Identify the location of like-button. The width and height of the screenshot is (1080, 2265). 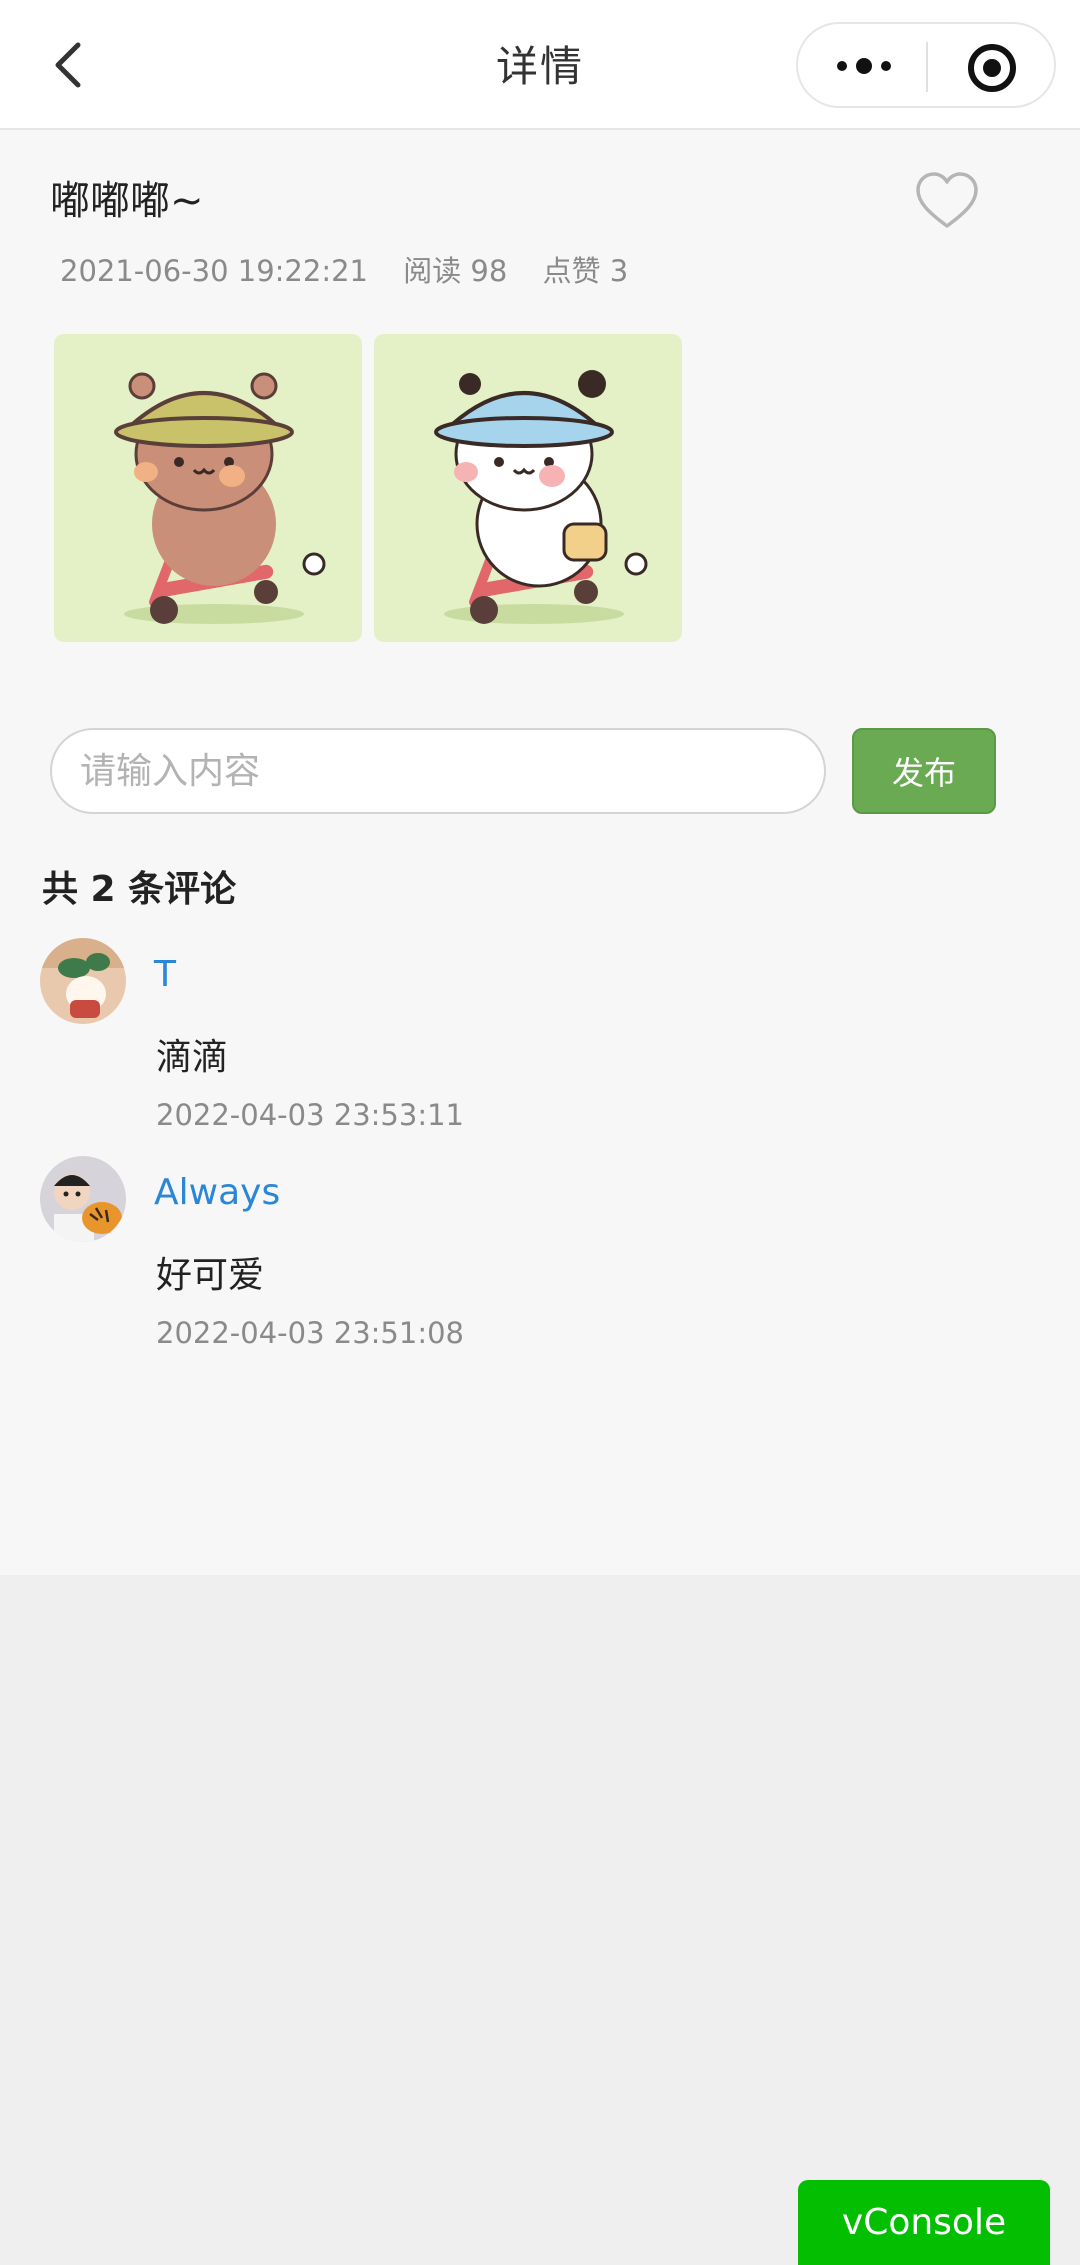
(947, 201).